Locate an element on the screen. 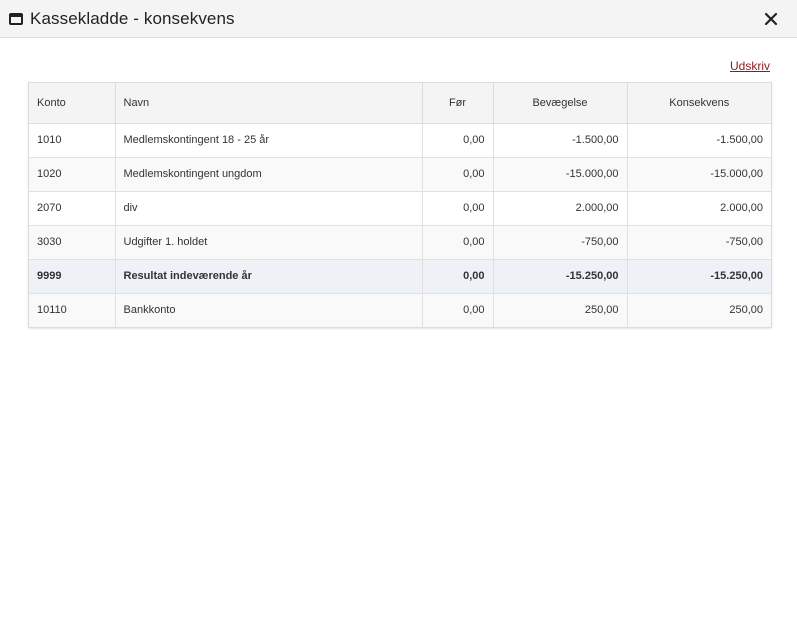  table-row: 10110 Bankkonto 0,00 250,00 250,00 is located at coordinates (400, 310).